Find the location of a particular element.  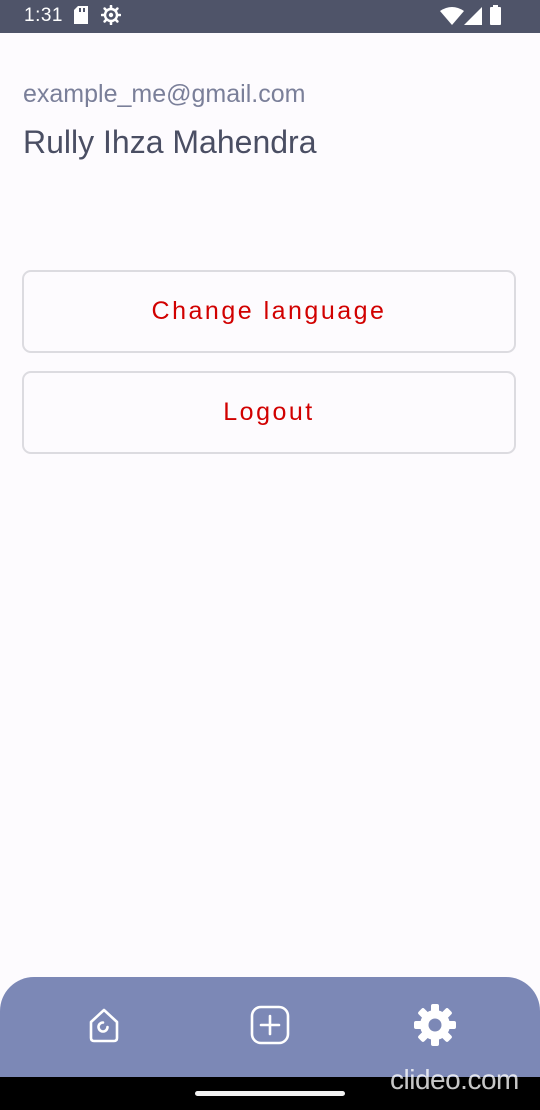

add-icon is located at coordinates (270, 1027).